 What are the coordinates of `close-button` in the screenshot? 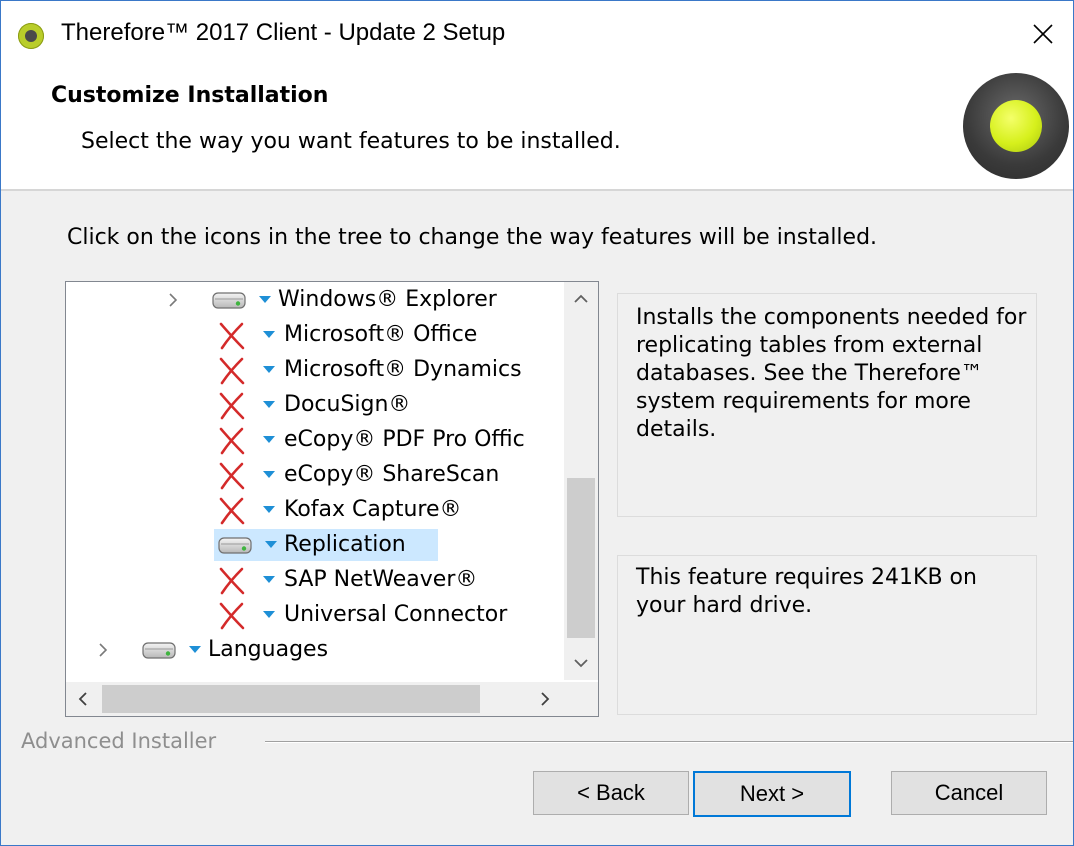 It's located at (1043, 34).